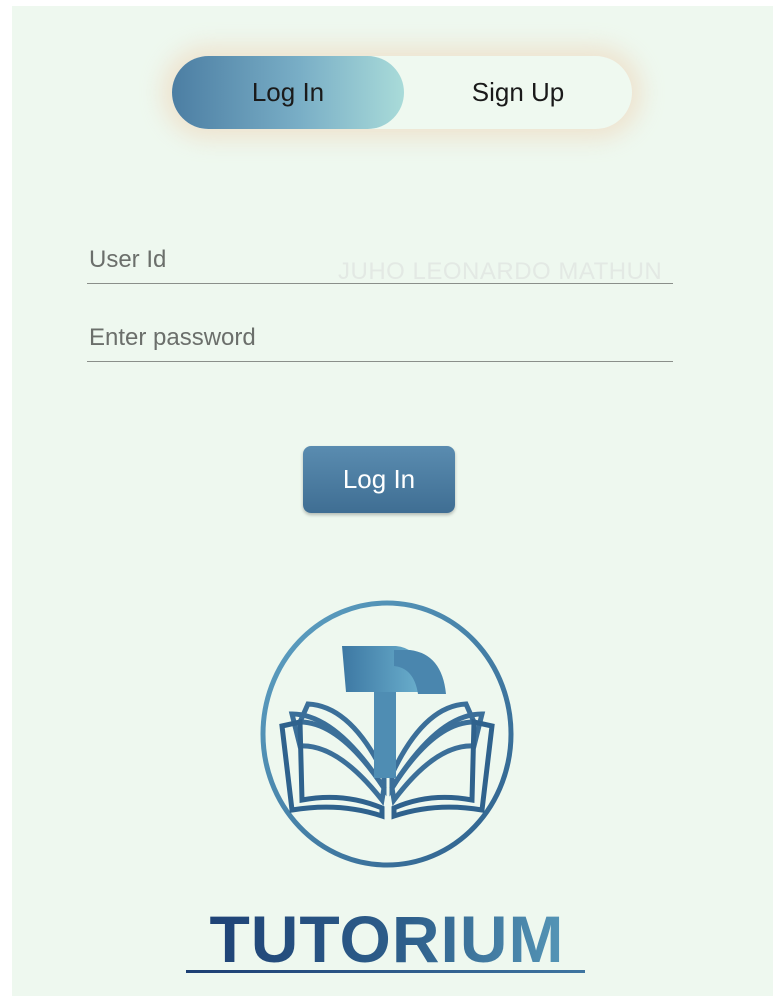 Image resolution: width=773 pixels, height=996 pixels. Describe the element at coordinates (380, 338) in the screenshot. I see `password-input` at that location.